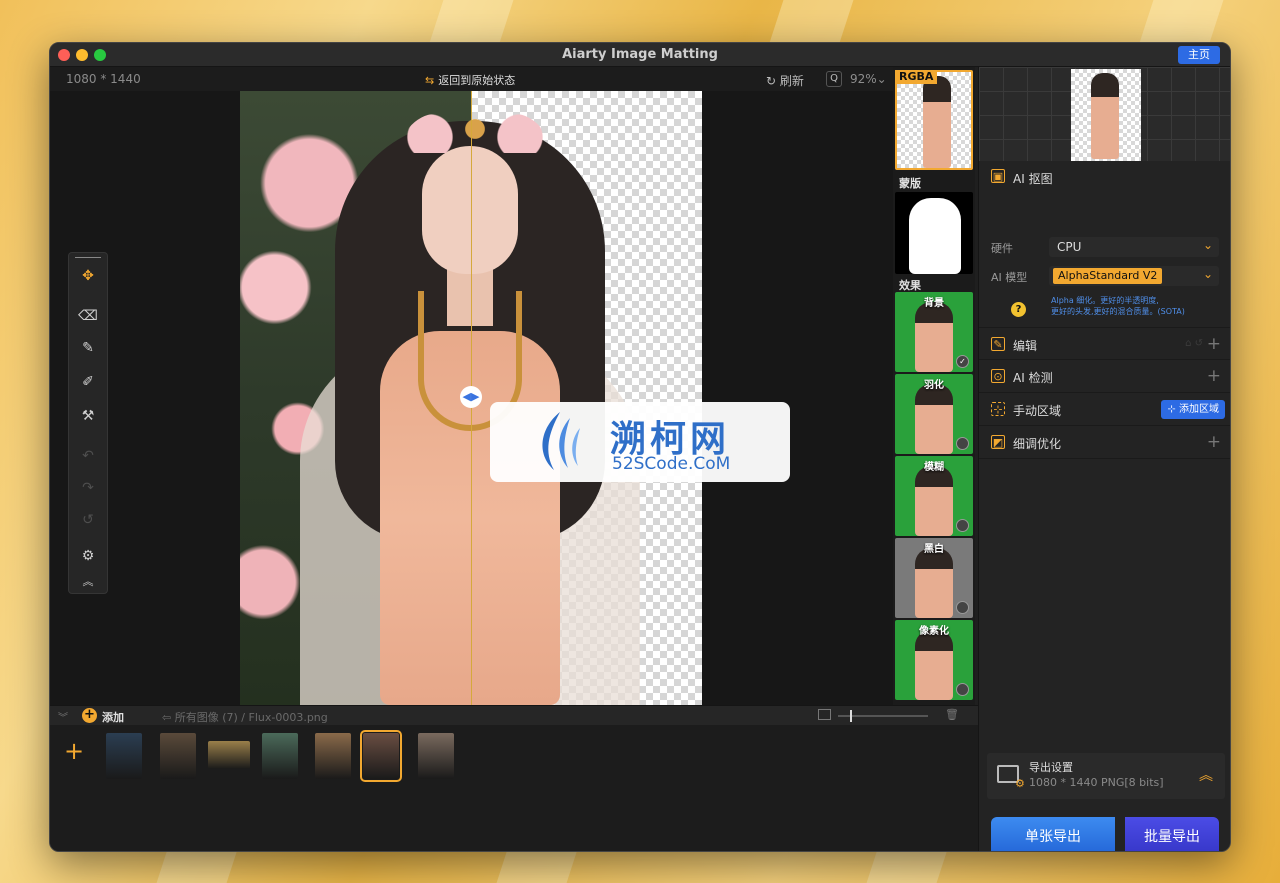 The image size is (1280, 883). I want to click on effect-thumbnail: 像素化, so click(934, 660).